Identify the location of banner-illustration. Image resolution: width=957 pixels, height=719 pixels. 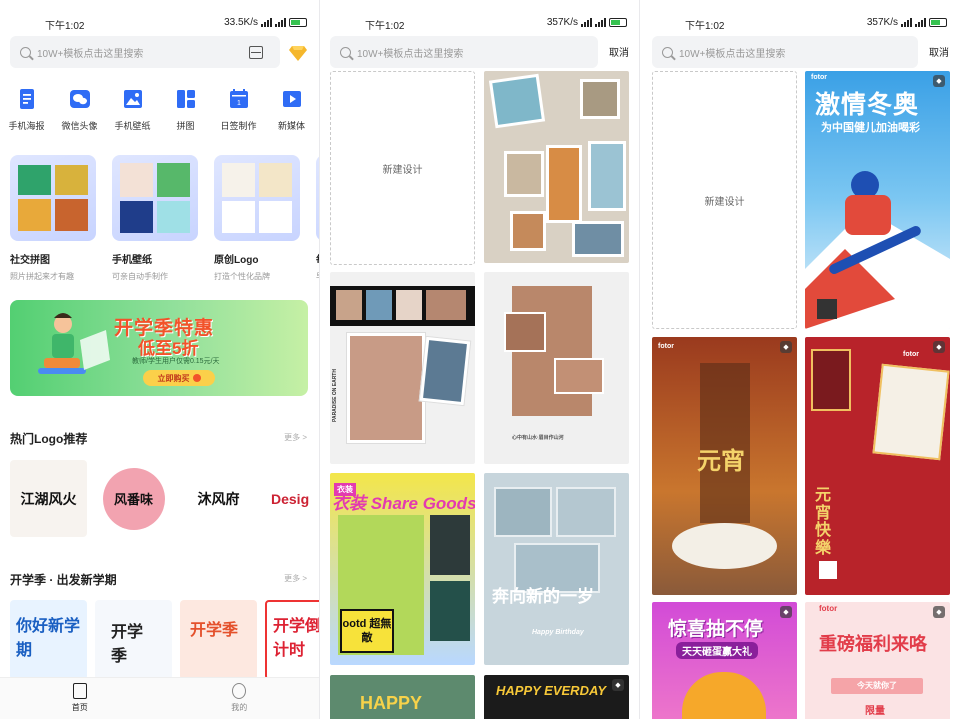
(74, 343).